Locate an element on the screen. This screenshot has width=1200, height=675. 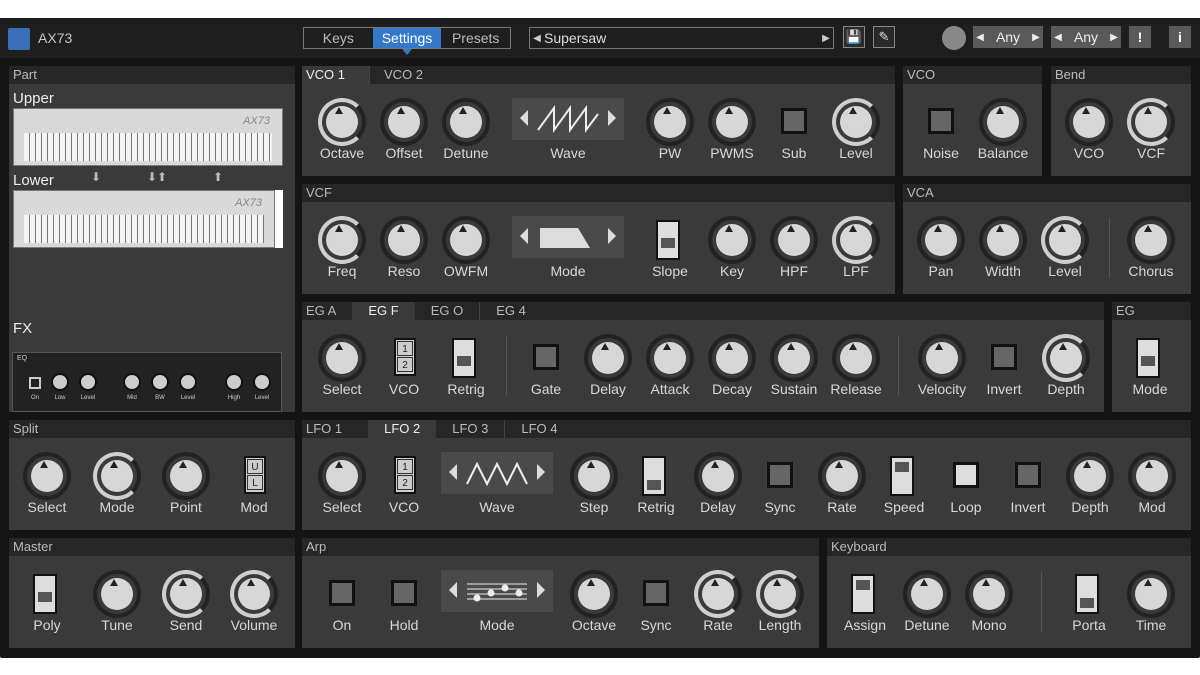
tab-lfo3: LFO 3 is located at coordinates (470, 429).